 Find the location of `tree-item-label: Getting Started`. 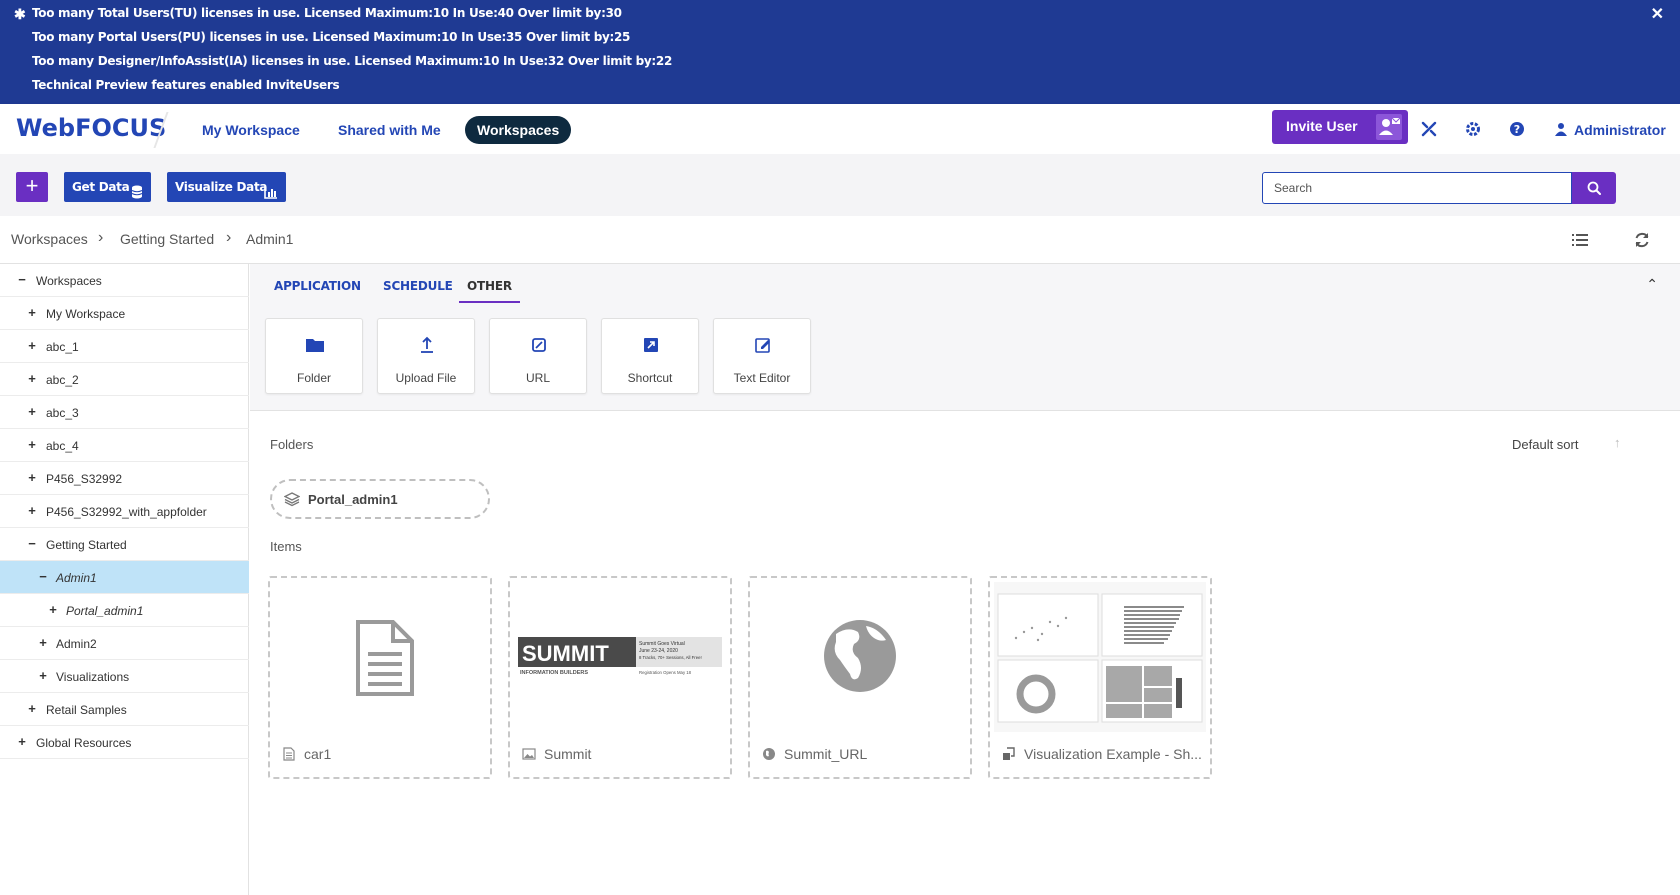

tree-item-label: Getting Started is located at coordinates (86, 545).